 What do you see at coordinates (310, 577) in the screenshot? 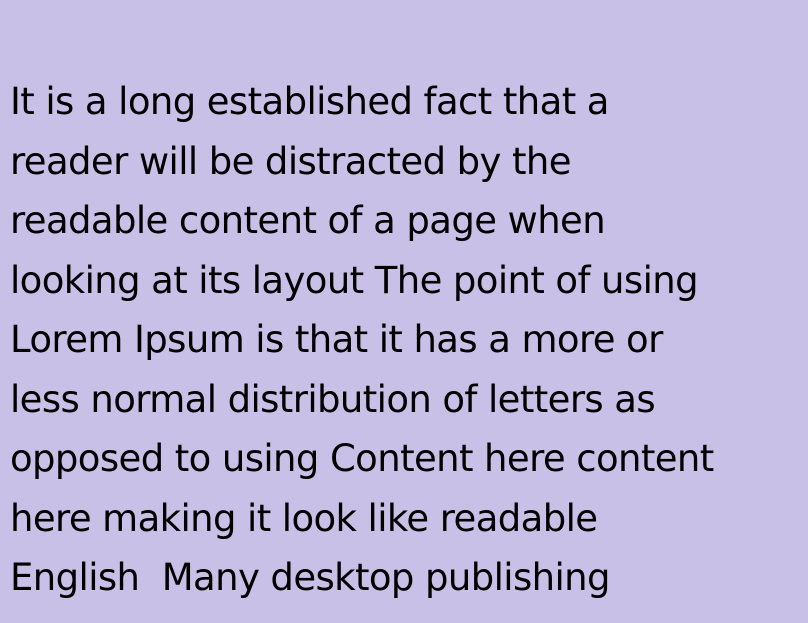
I see `paragraph-line-9: English Many desktop publishing` at bounding box center [310, 577].